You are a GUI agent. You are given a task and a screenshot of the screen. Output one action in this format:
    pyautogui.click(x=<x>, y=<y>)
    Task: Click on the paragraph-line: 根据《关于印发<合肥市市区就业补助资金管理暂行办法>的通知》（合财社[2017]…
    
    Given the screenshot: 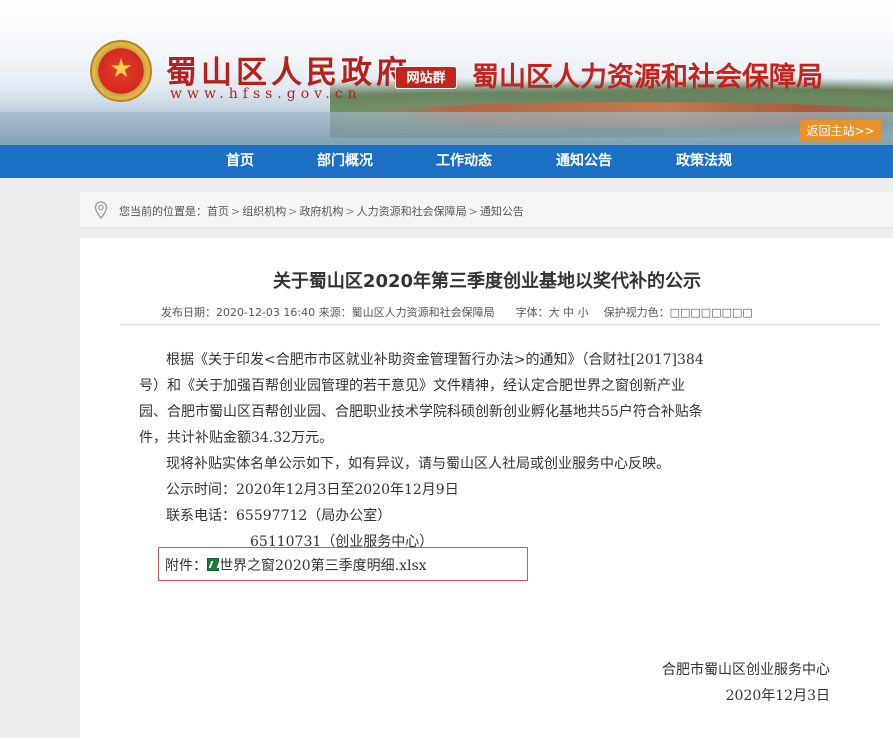 What is the action you would take?
    pyautogui.click(x=435, y=360)
    